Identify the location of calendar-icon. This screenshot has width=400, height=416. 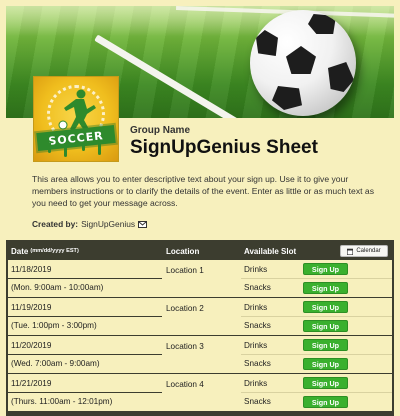
(350, 251).